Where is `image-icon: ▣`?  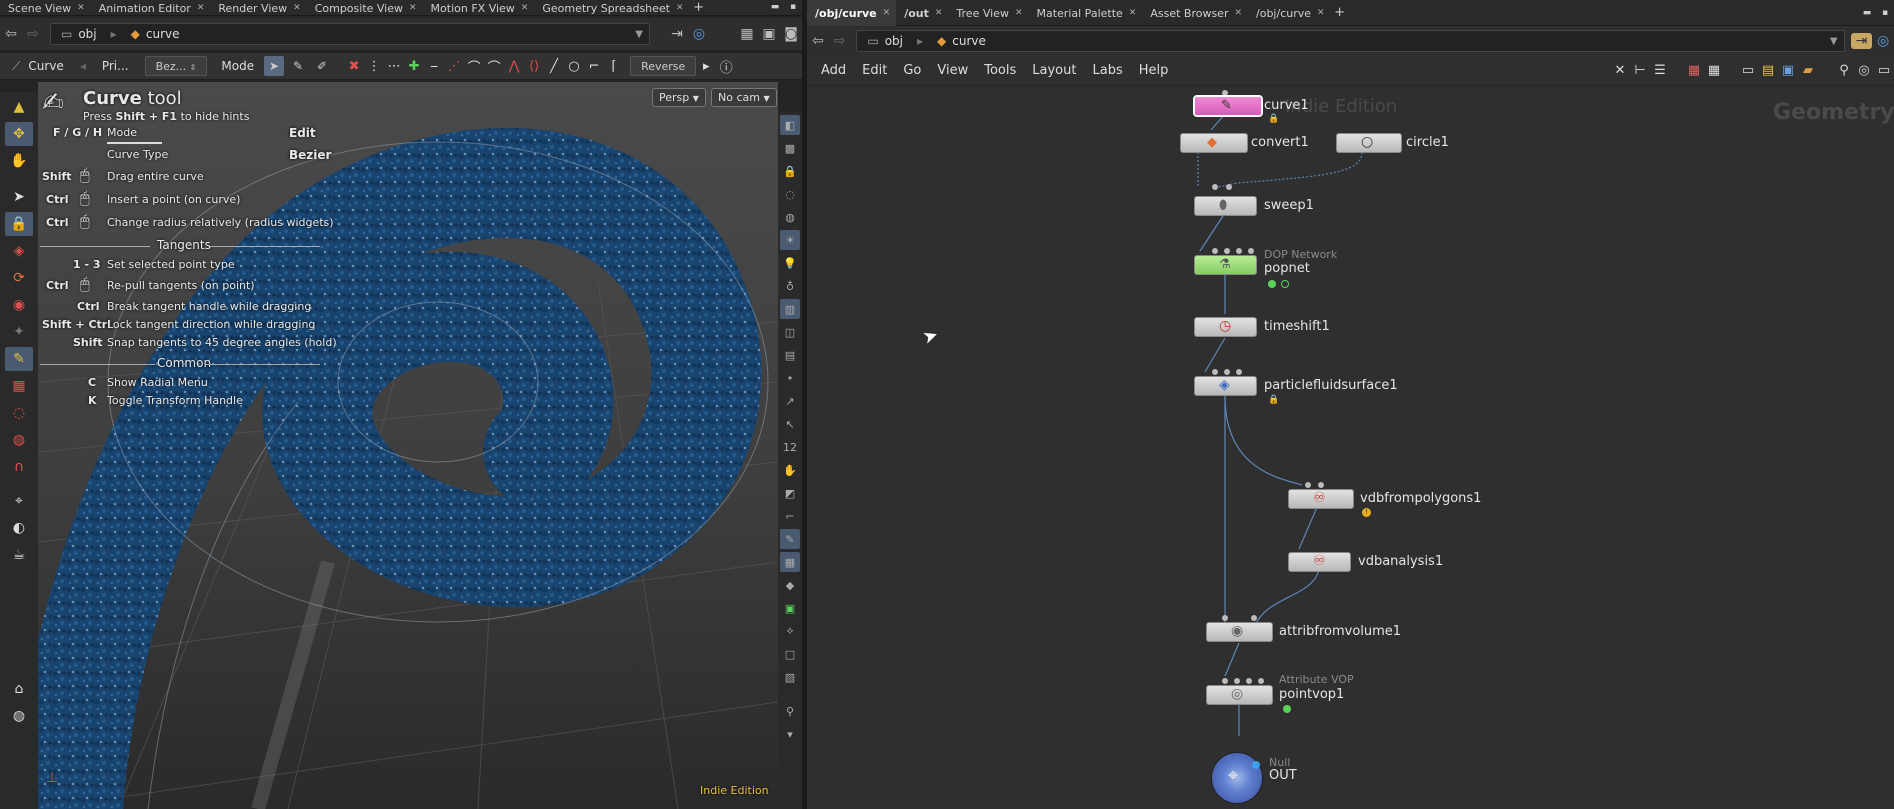 image-icon: ▣ is located at coordinates (790, 608).